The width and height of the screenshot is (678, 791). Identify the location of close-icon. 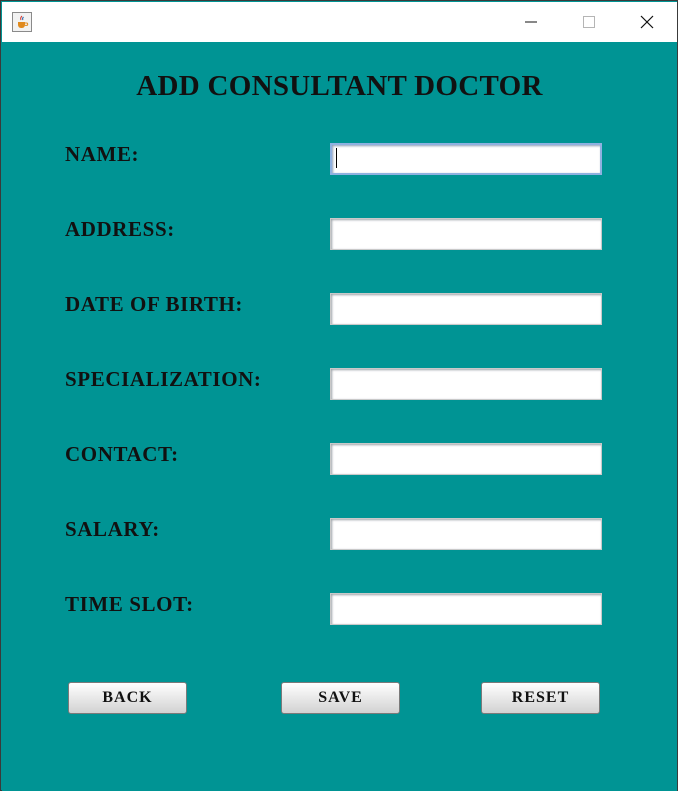
(647, 22).